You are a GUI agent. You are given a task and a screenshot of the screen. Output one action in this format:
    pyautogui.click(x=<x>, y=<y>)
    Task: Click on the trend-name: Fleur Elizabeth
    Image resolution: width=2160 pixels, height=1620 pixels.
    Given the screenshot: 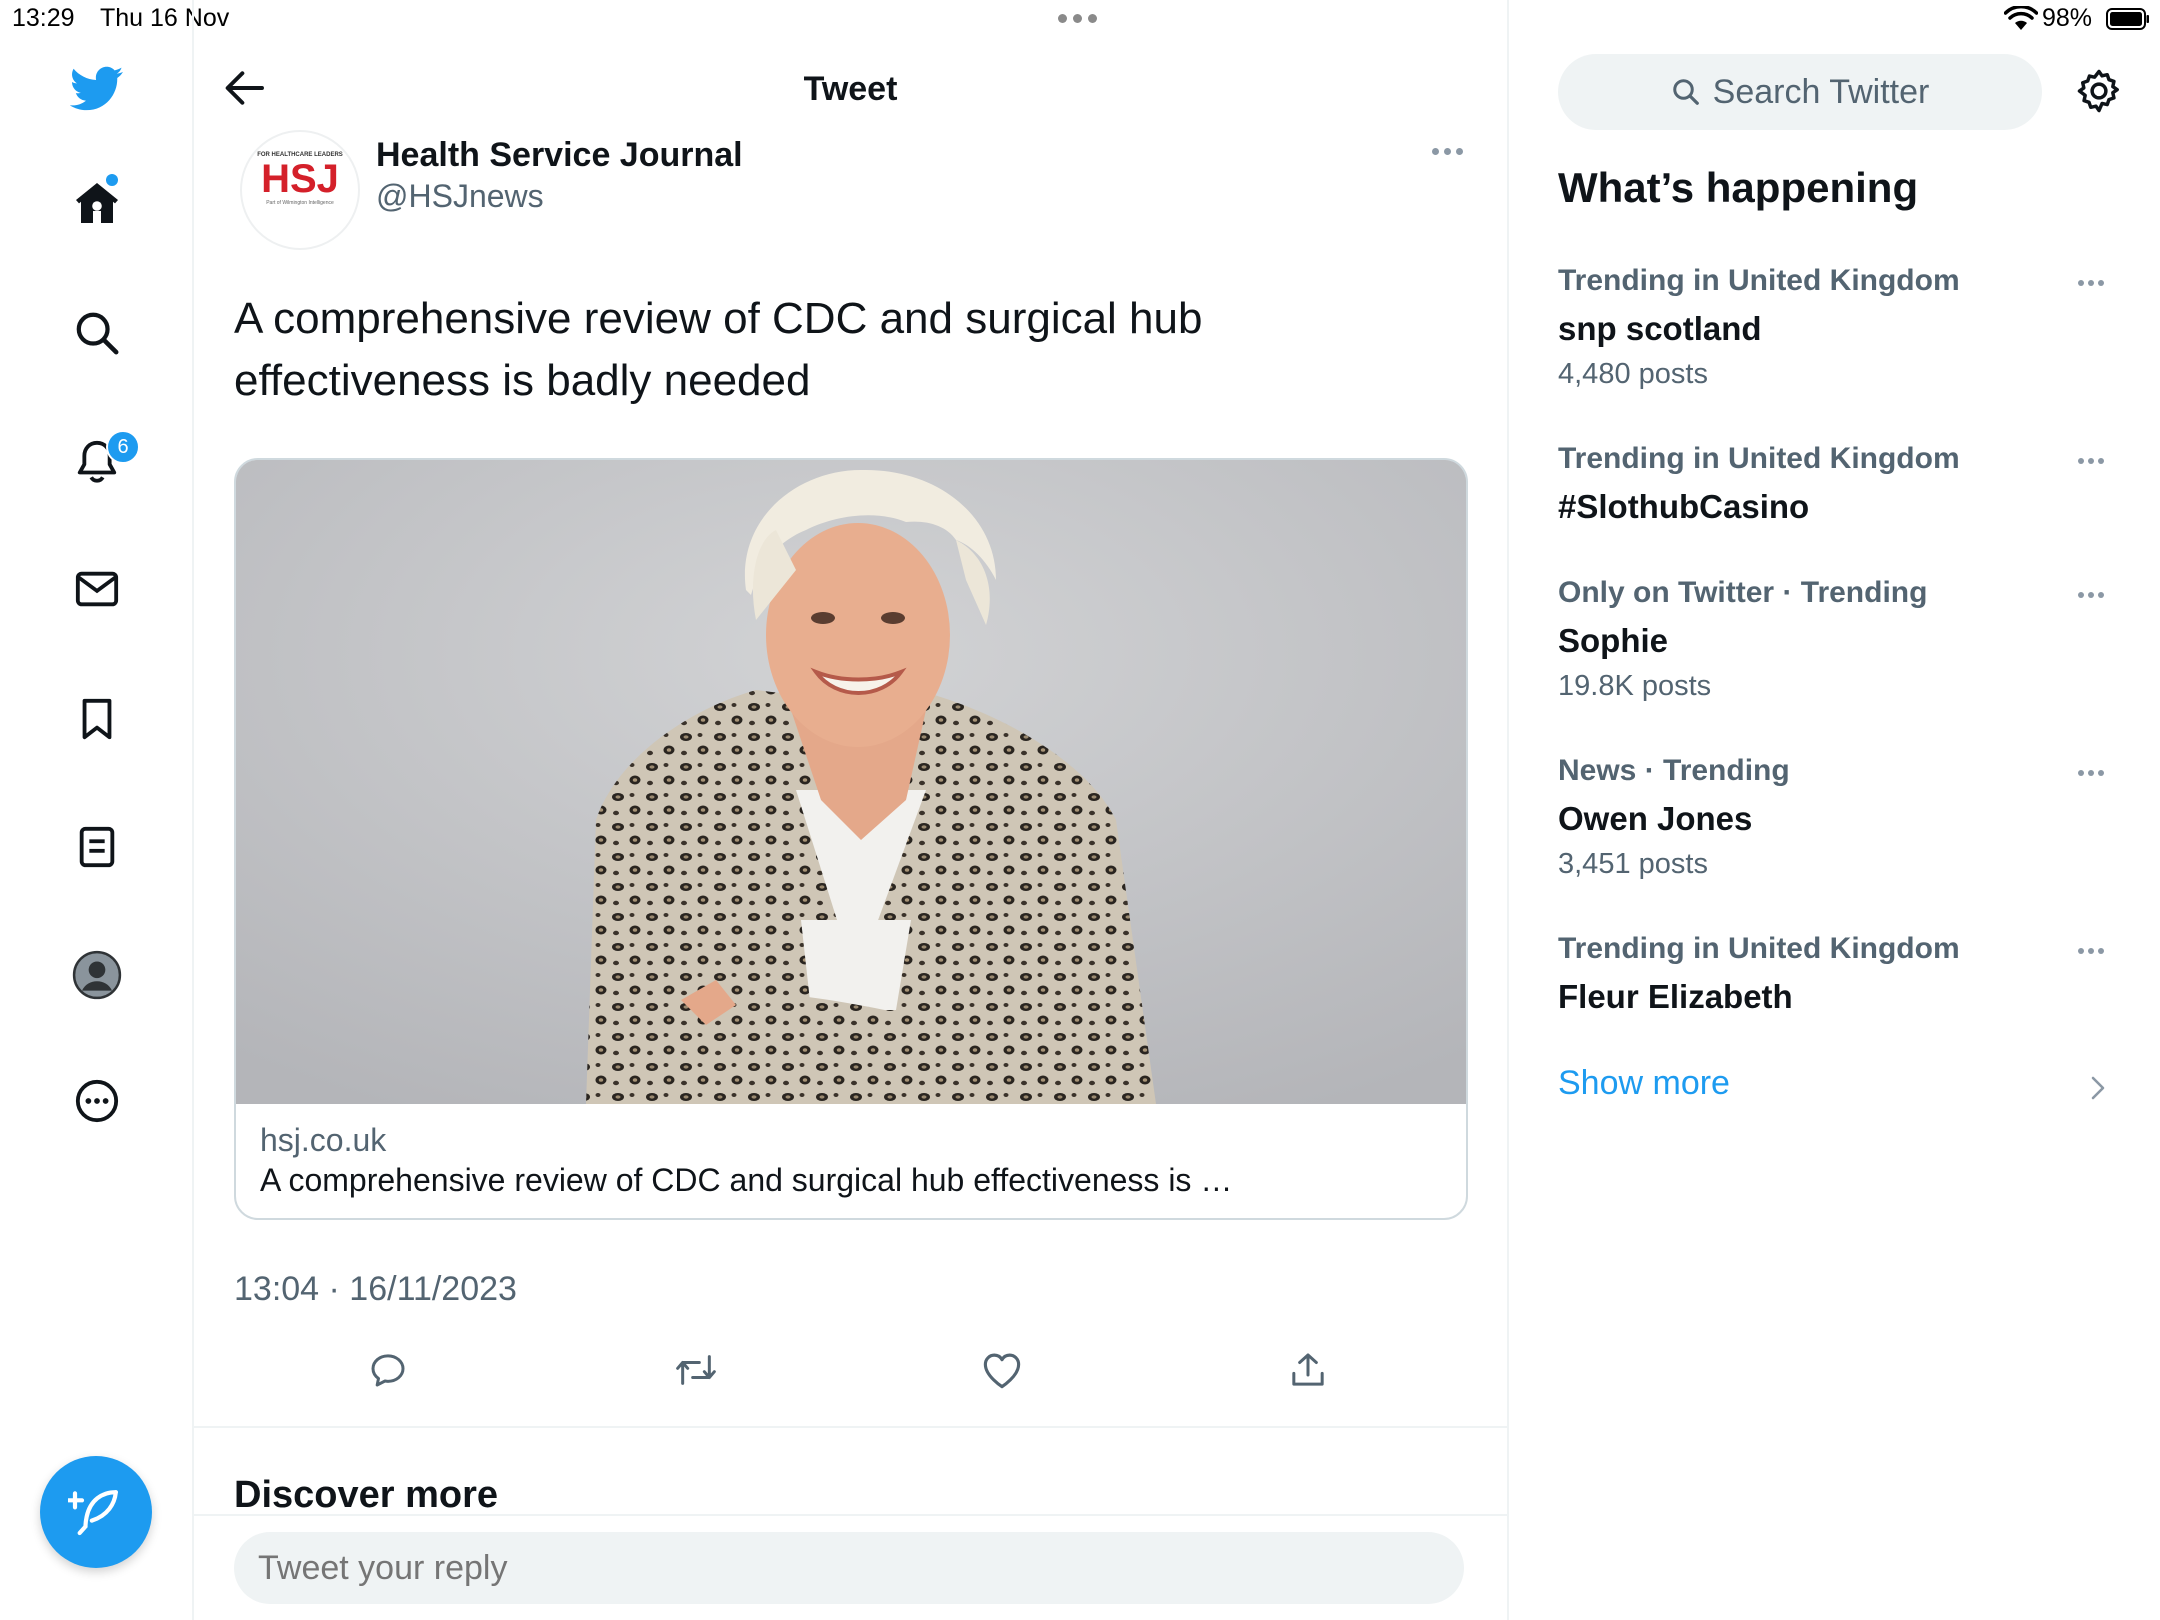 What is the action you would take?
    pyautogui.click(x=1675, y=997)
    